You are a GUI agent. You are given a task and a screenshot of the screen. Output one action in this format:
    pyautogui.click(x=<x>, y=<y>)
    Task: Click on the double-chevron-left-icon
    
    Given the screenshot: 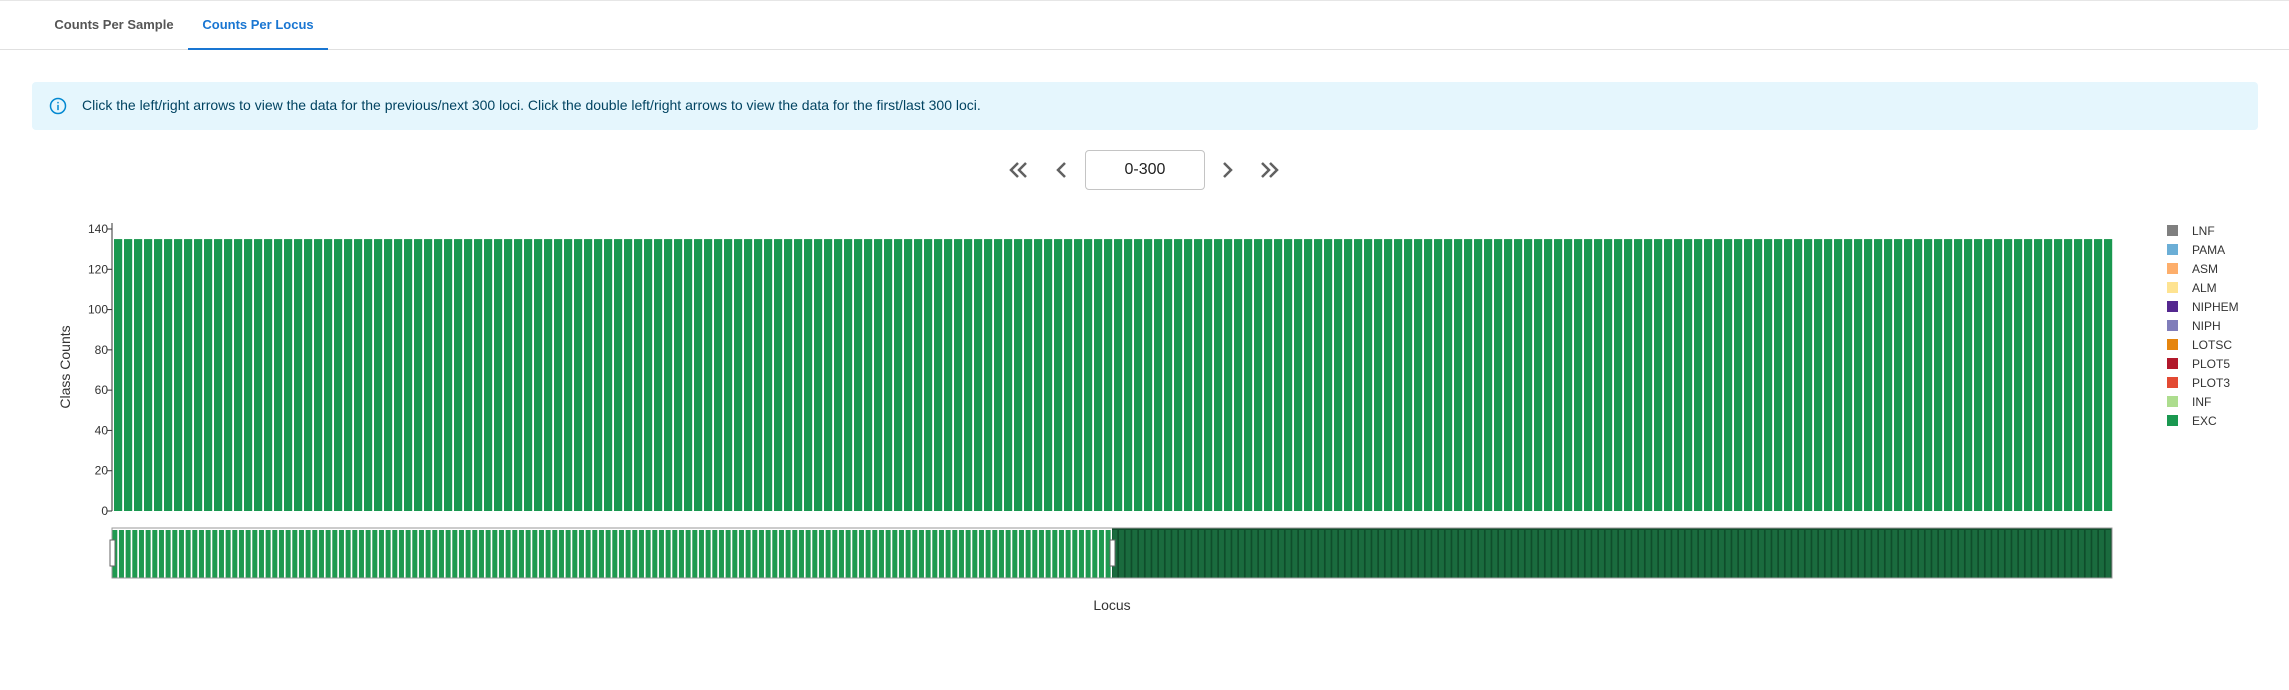 What is the action you would take?
    pyautogui.click(x=1018, y=170)
    